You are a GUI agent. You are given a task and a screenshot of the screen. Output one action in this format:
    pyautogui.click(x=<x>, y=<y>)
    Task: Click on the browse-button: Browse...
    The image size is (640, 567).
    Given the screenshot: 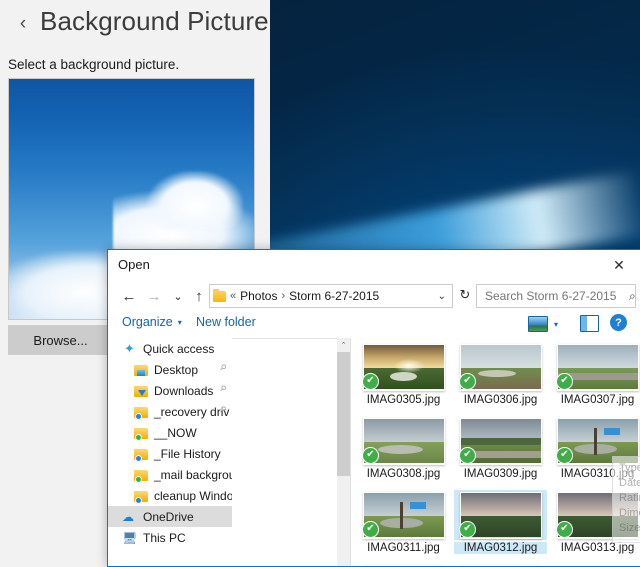 What is the action you would take?
    pyautogui.click(x=60, y=340)
    